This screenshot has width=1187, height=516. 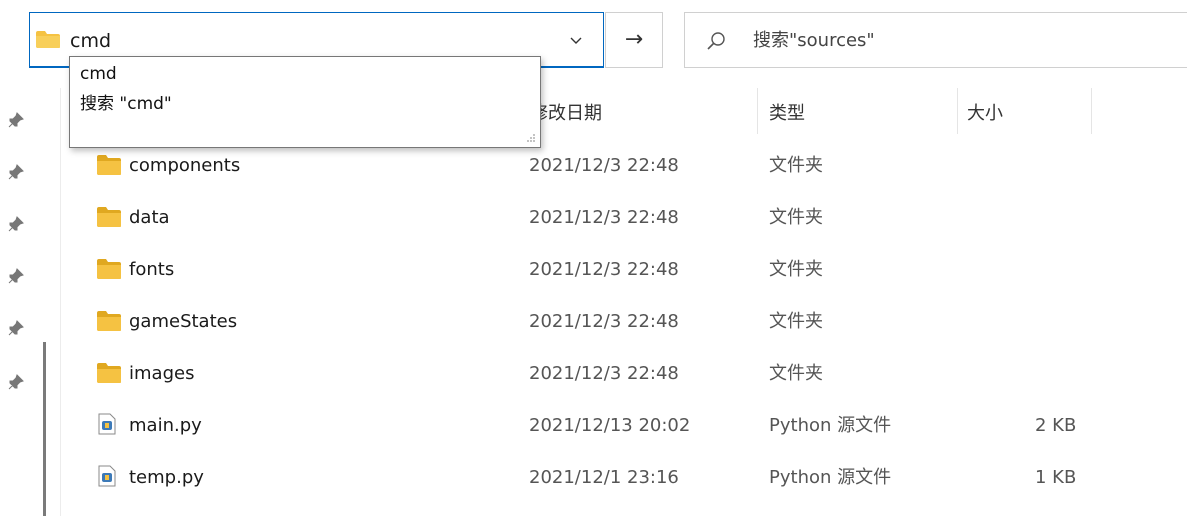 I want to click on autocomplete-item: cmd, so click(x=98, y=74).